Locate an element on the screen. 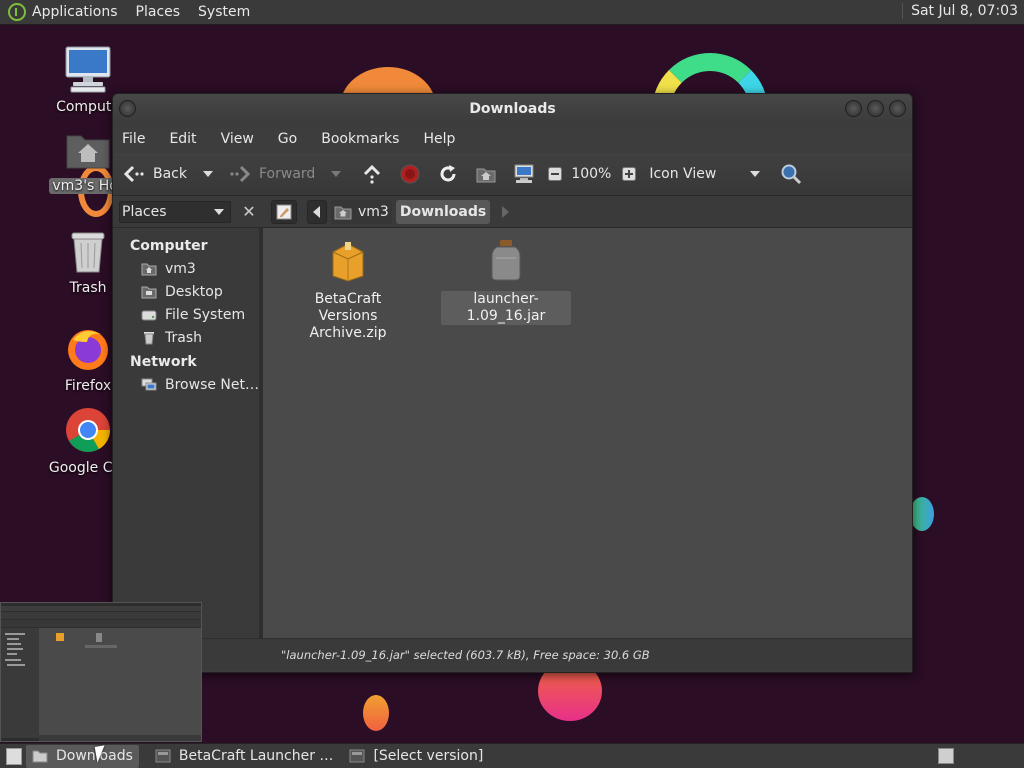 This screenshot has height=768, width=1024. zip-archive-icon is located at coordinates (348, 262).